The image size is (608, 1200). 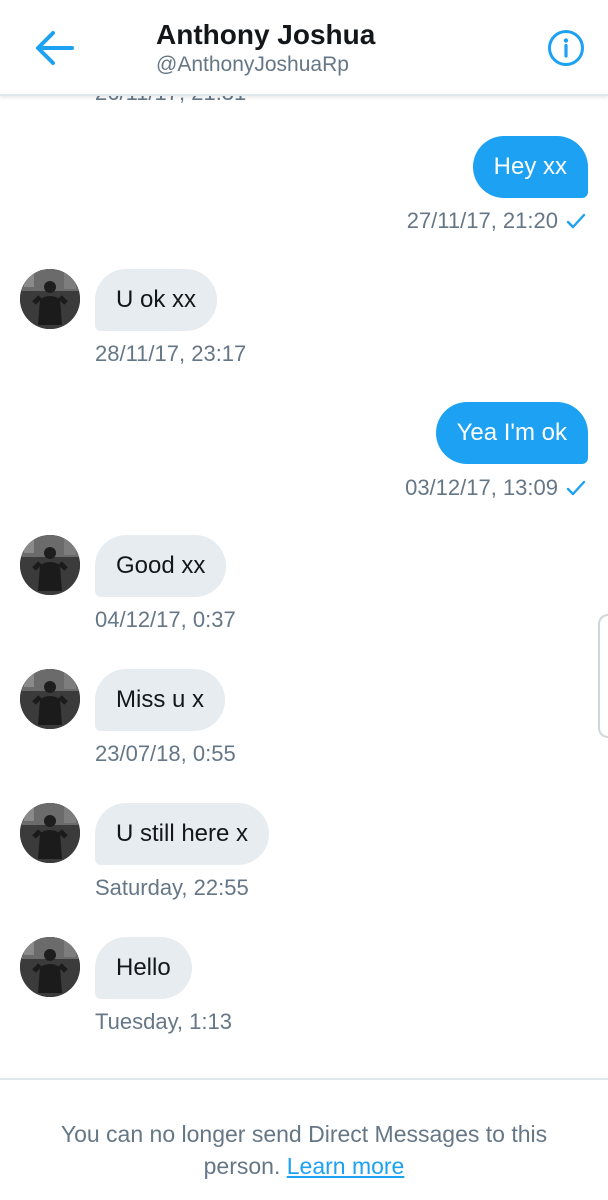 I want to click on message-incoming: Hello, so click(x=143, y=968).